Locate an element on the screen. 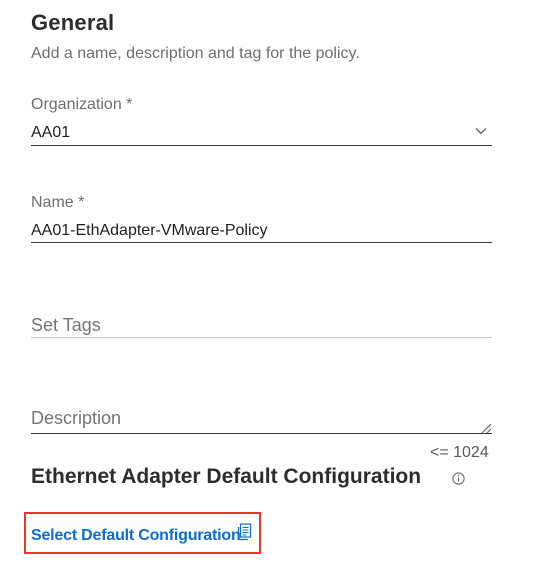 Image resolution: width=541 pixels, height=564 pixels. general-title: General is located at coordinates (73, 22).